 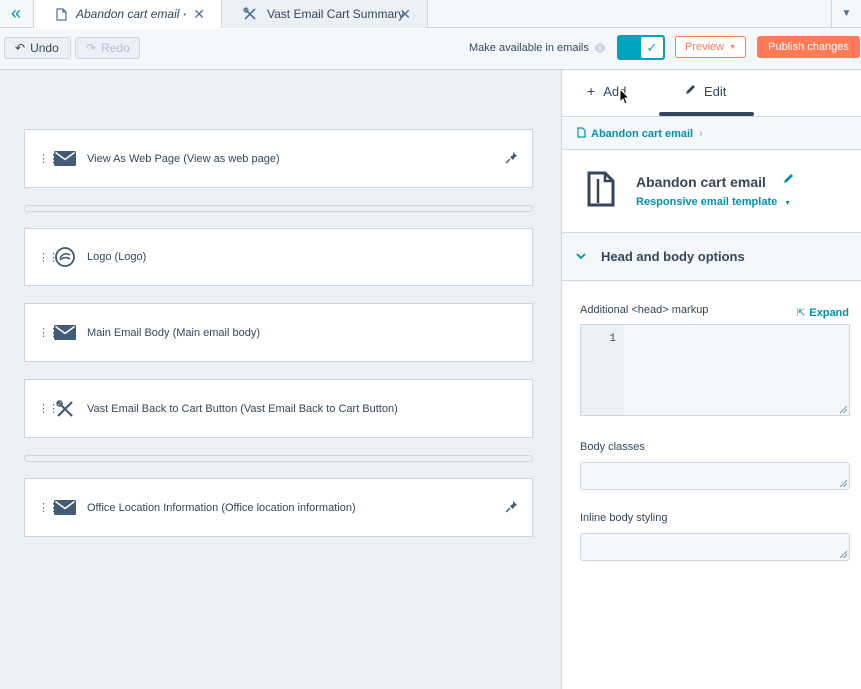 I want to click on undo-button: ↶ Undo, so click(x=37, y=48).